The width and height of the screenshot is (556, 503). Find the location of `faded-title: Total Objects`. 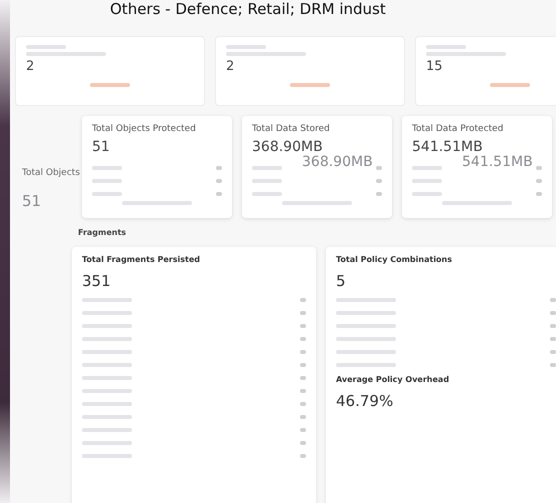

faded-title: Total Objects is located at coordinates (51, 173).